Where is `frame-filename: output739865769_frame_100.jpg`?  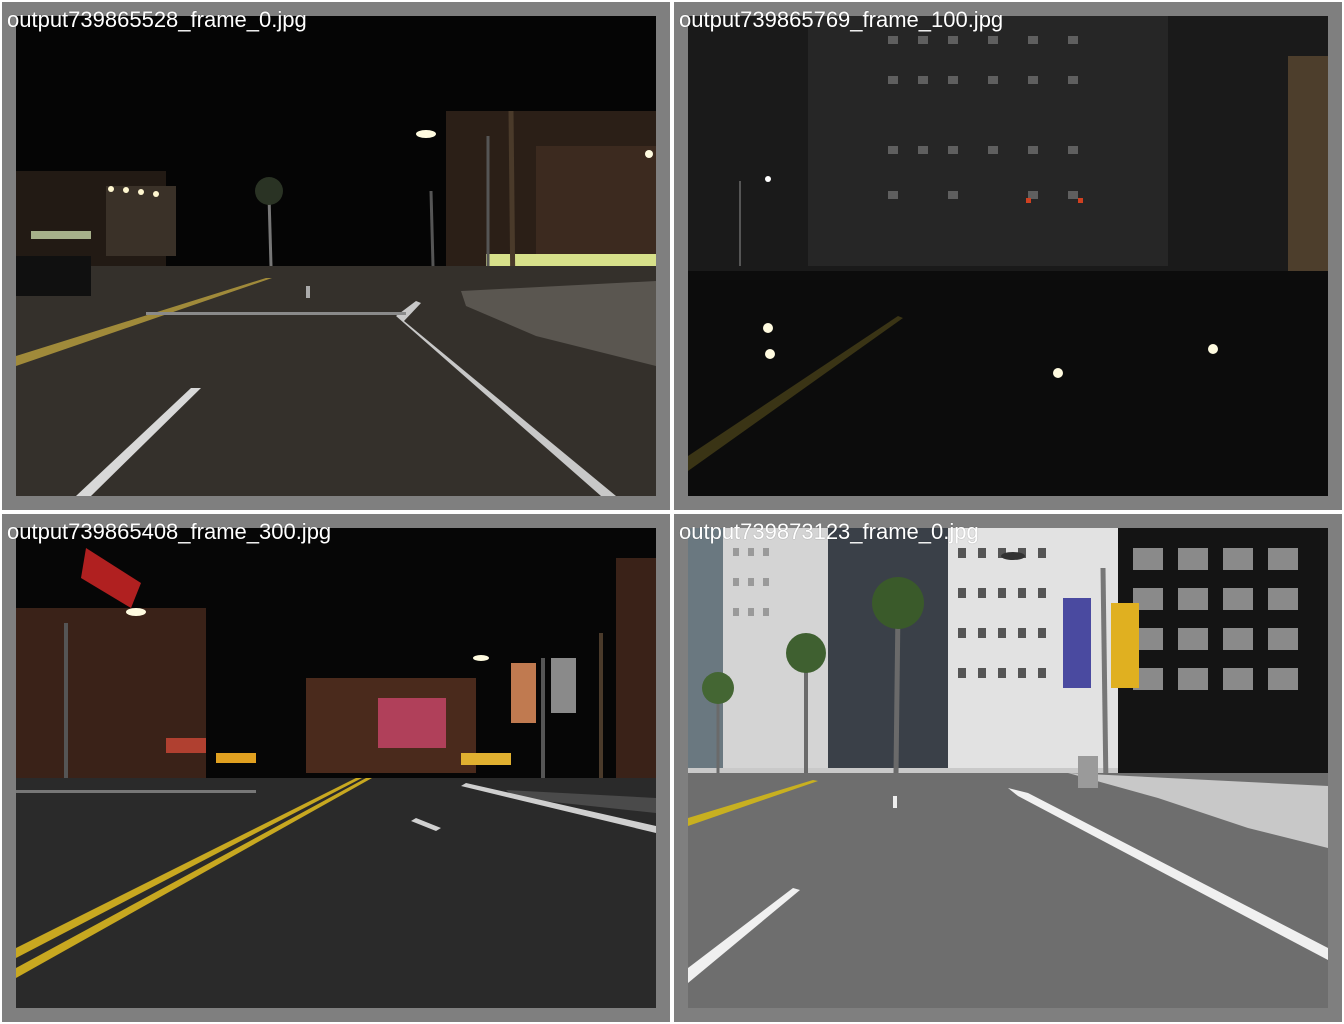
frame-filename: output739865769_frame_100.jpg is located at coordinates (841, 19).